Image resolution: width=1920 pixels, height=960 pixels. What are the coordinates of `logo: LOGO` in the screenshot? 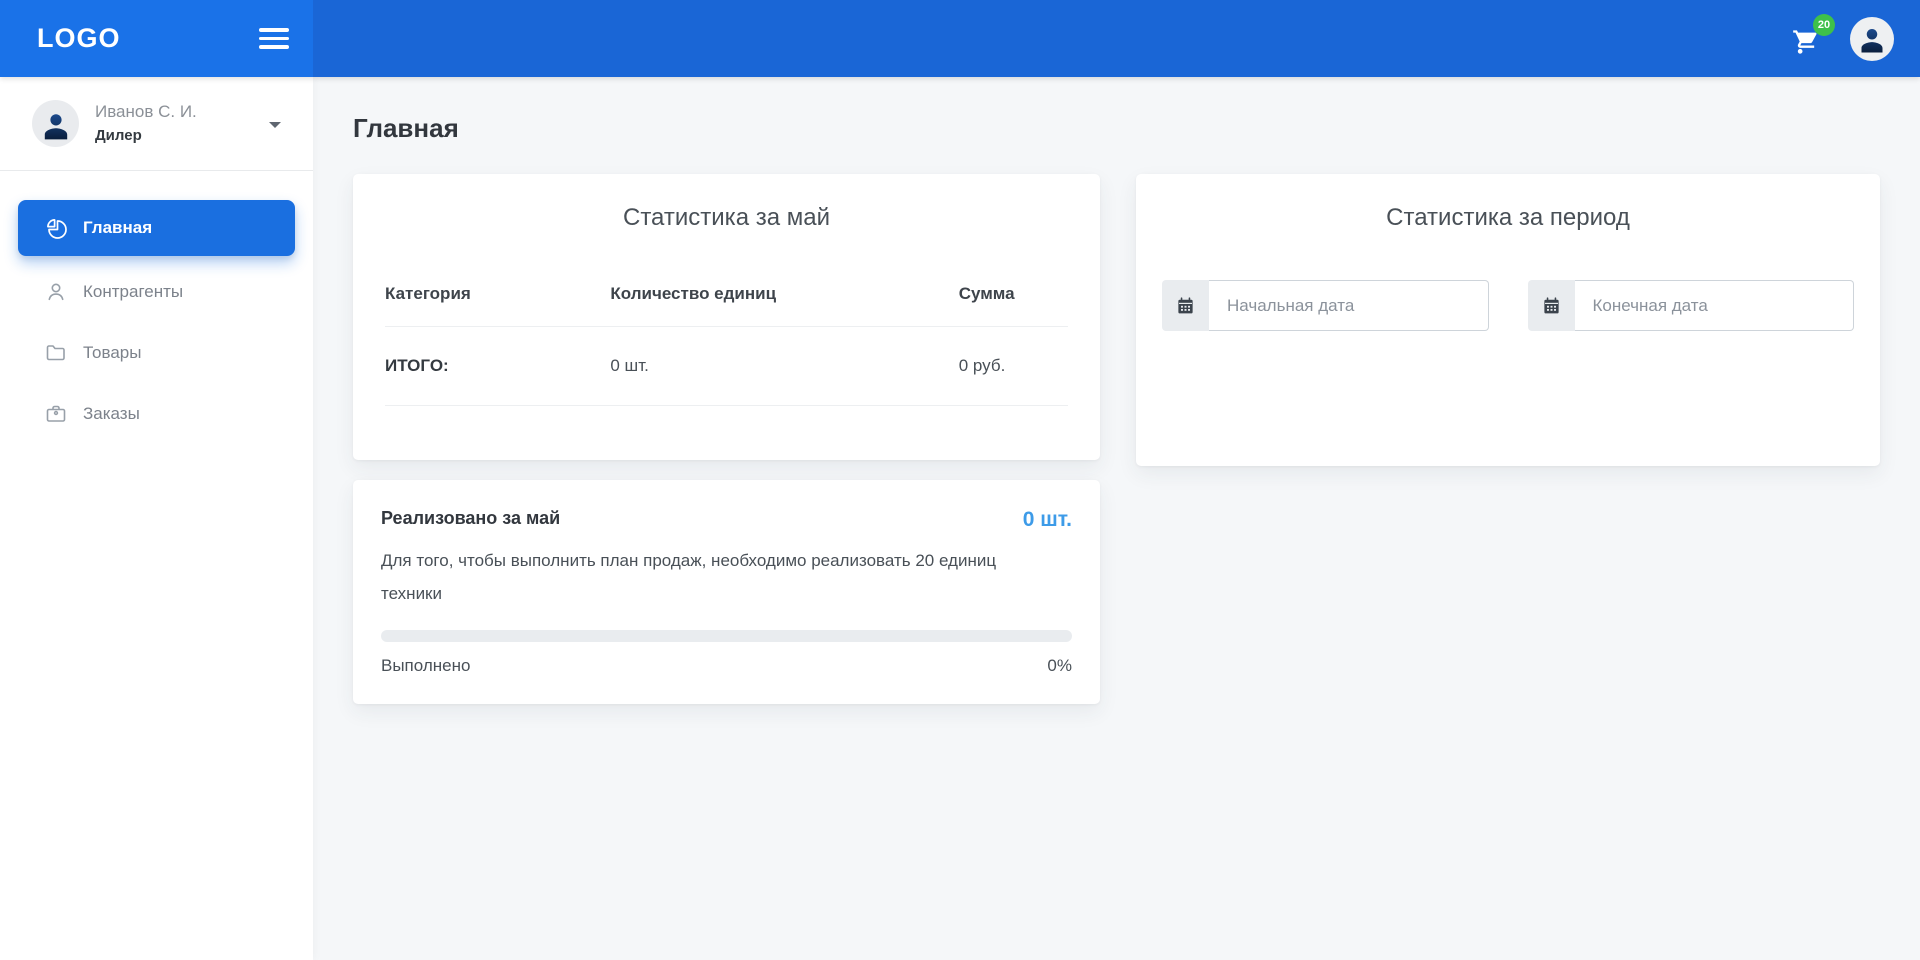 It's located at (79, 38).